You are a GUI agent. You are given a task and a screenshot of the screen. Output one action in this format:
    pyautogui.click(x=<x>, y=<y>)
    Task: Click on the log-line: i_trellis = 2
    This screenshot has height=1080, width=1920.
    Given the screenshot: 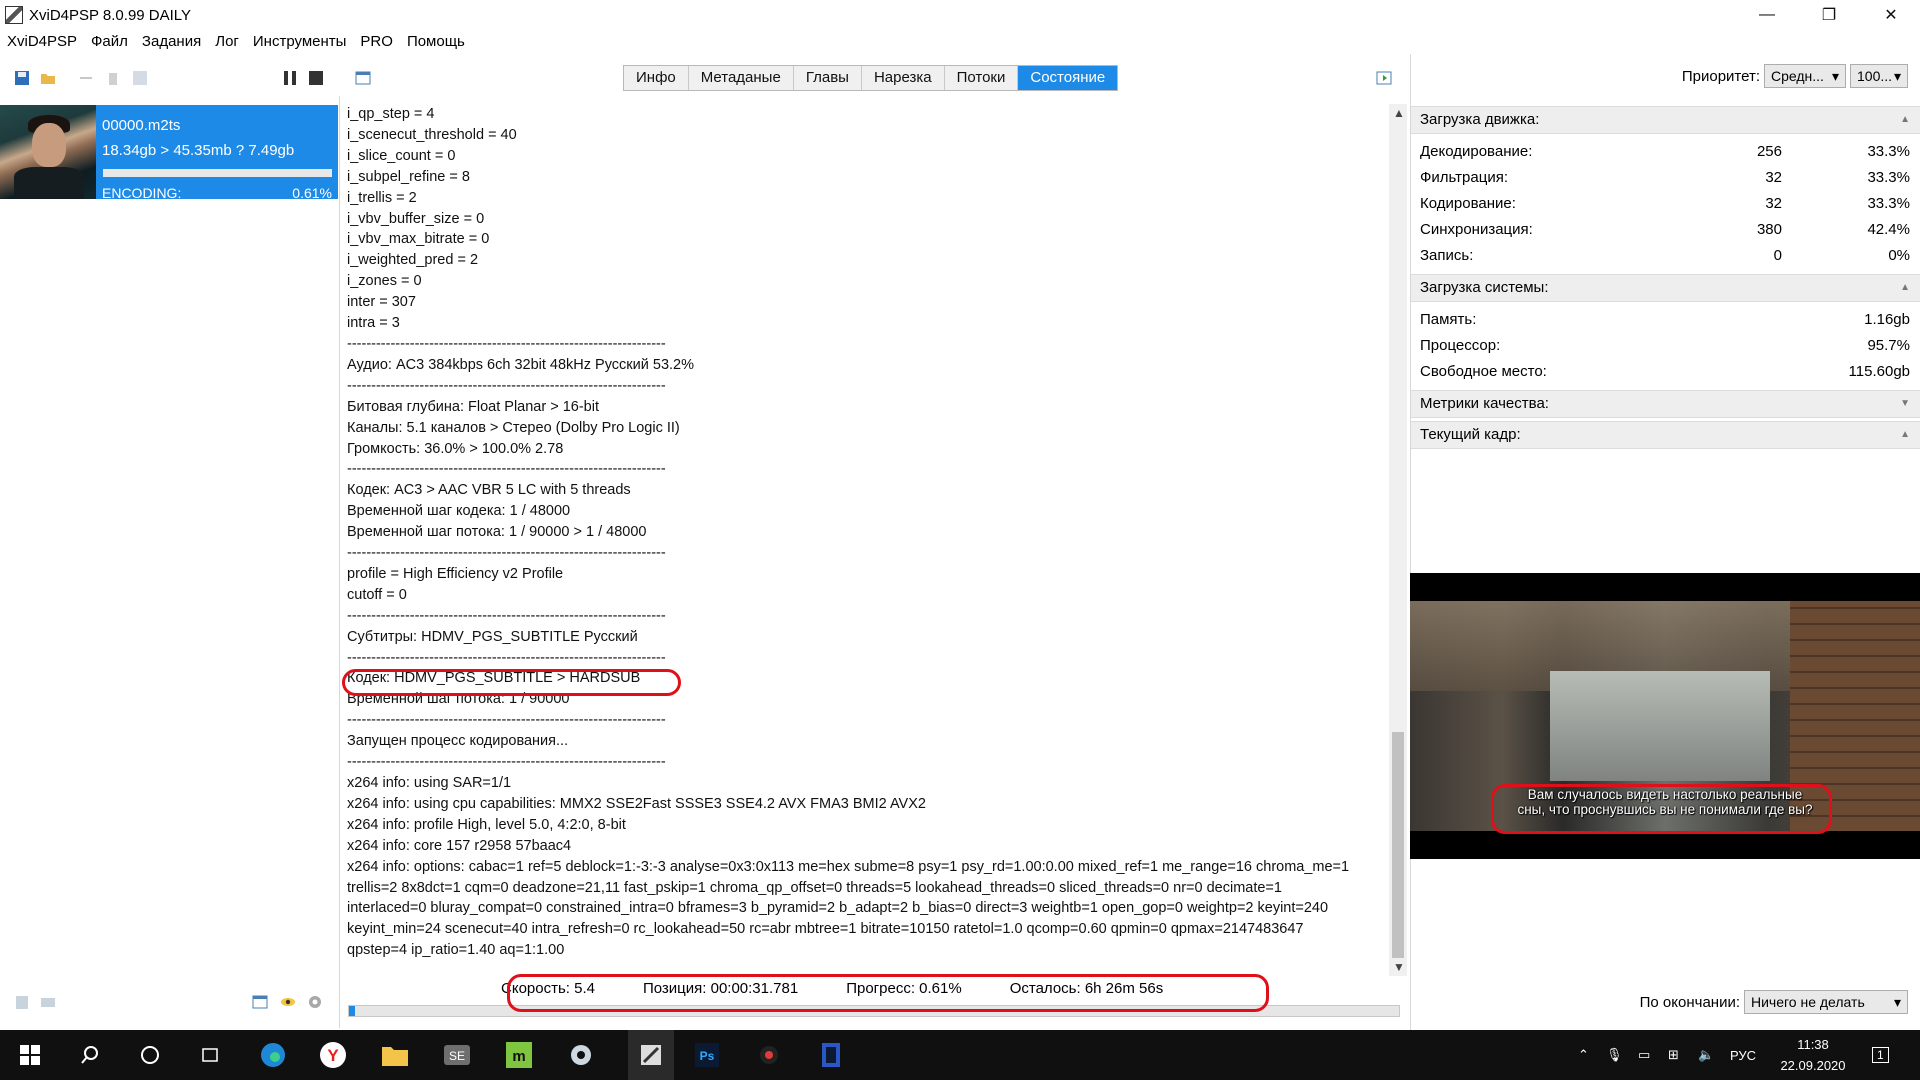 What is the action you would take?
    pyautogui.click(x=382, y=197)
    